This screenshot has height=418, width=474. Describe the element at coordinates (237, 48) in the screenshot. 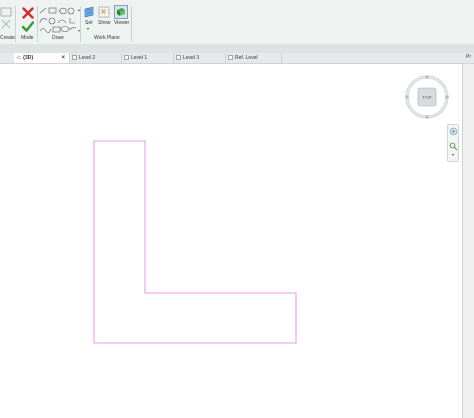

I see `ribbon-gap` at that location.